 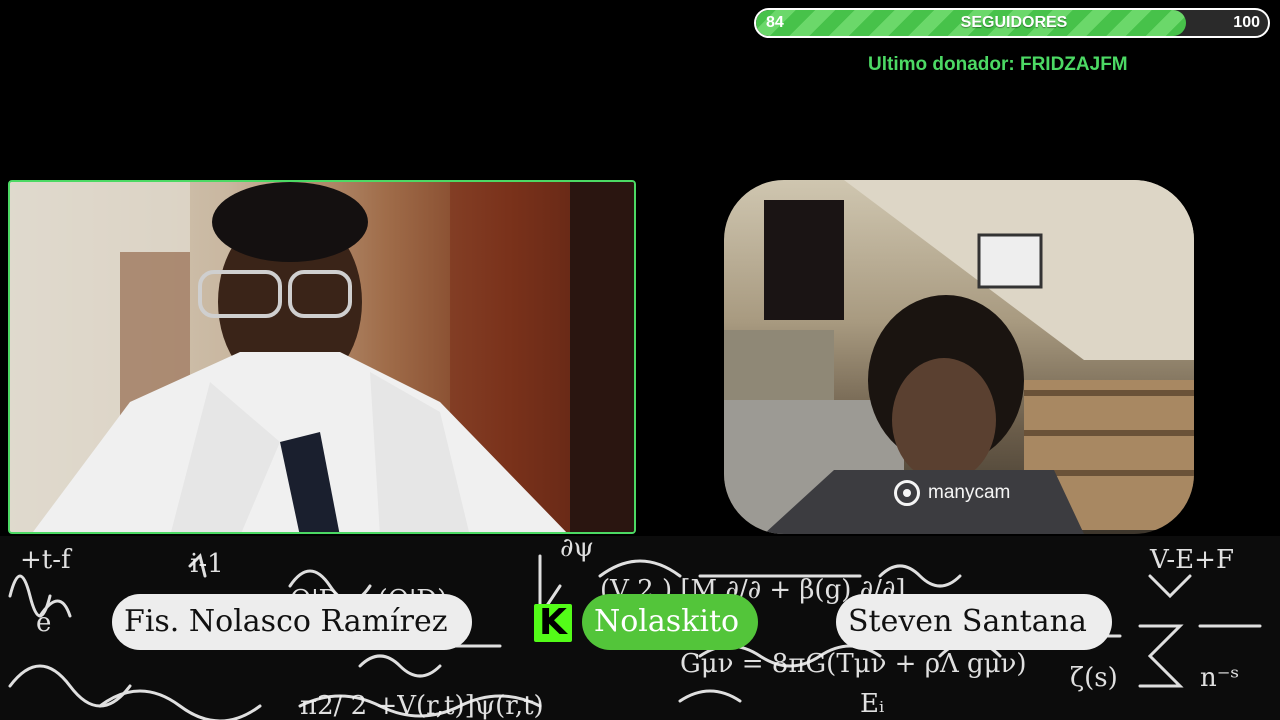 What do you see at coordinates (46, 560) in the screenshot?
I see `svg-text: +t-f` at bounding box center [46, 560].